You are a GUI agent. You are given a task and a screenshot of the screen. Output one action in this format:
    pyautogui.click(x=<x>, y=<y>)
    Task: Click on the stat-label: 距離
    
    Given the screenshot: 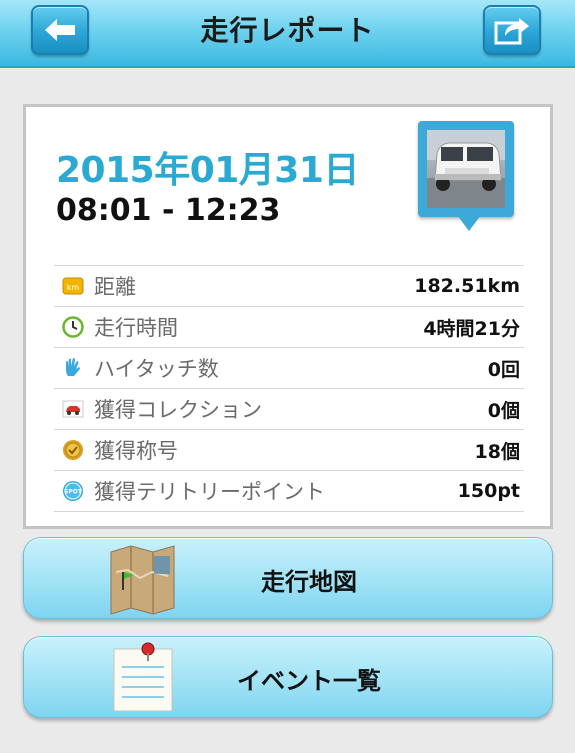 What is the action you would take?
    pyautogui.click(x=115, y=287)
    